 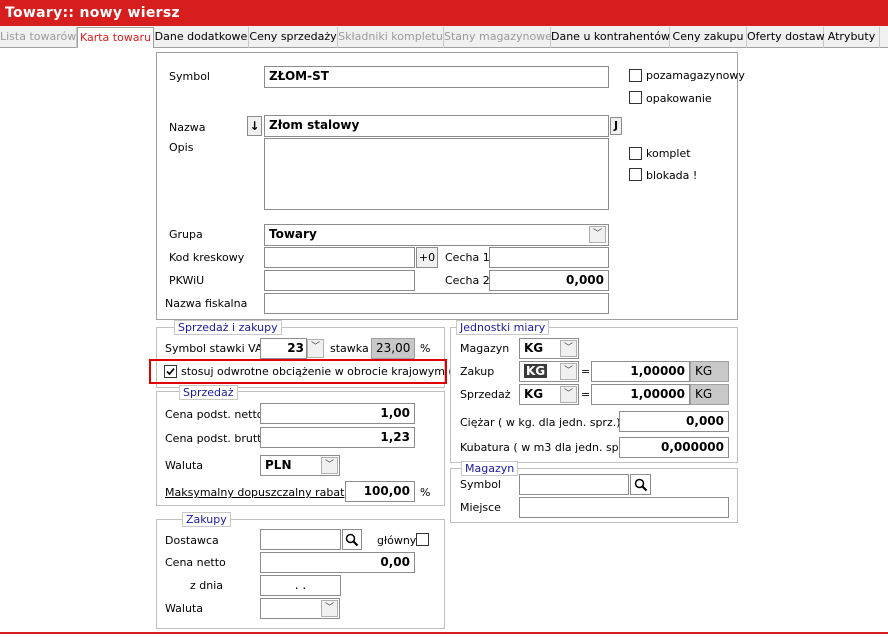 I want to click on glowny-checkbox, so click(x=422, y=539).